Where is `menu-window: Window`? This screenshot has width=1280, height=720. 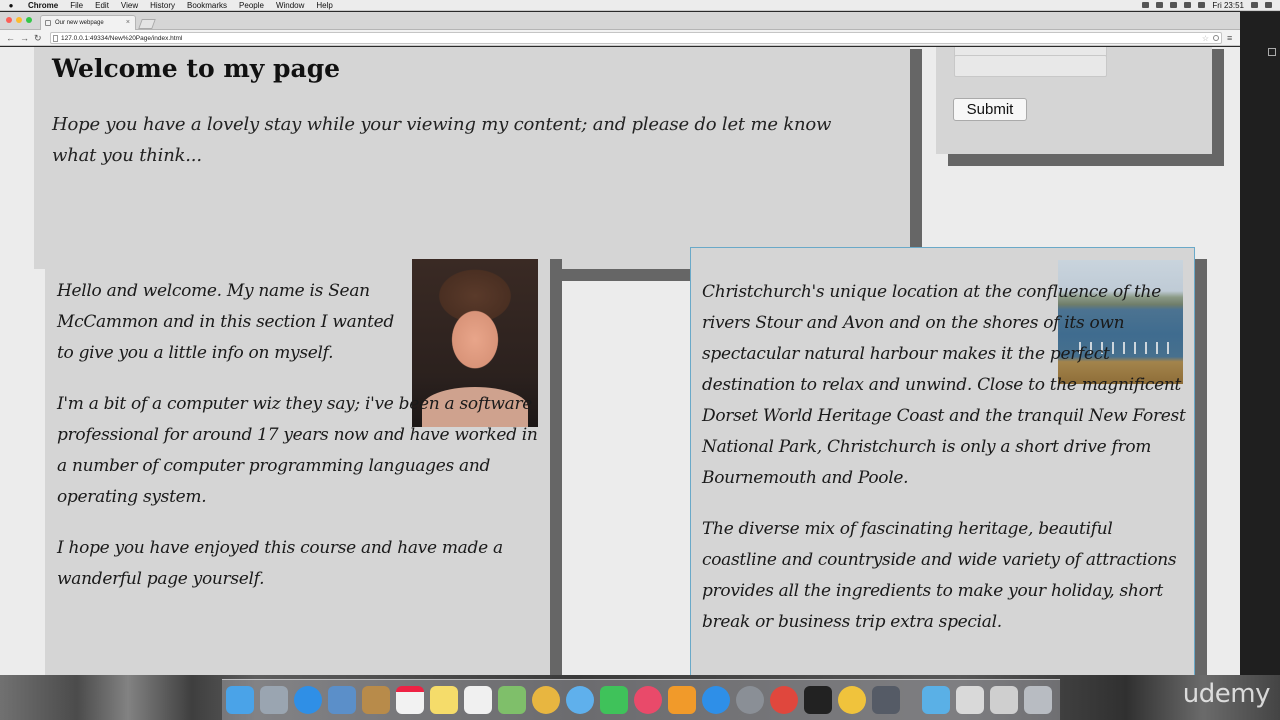
menu-window: Window is located at coordinates (290, 5).